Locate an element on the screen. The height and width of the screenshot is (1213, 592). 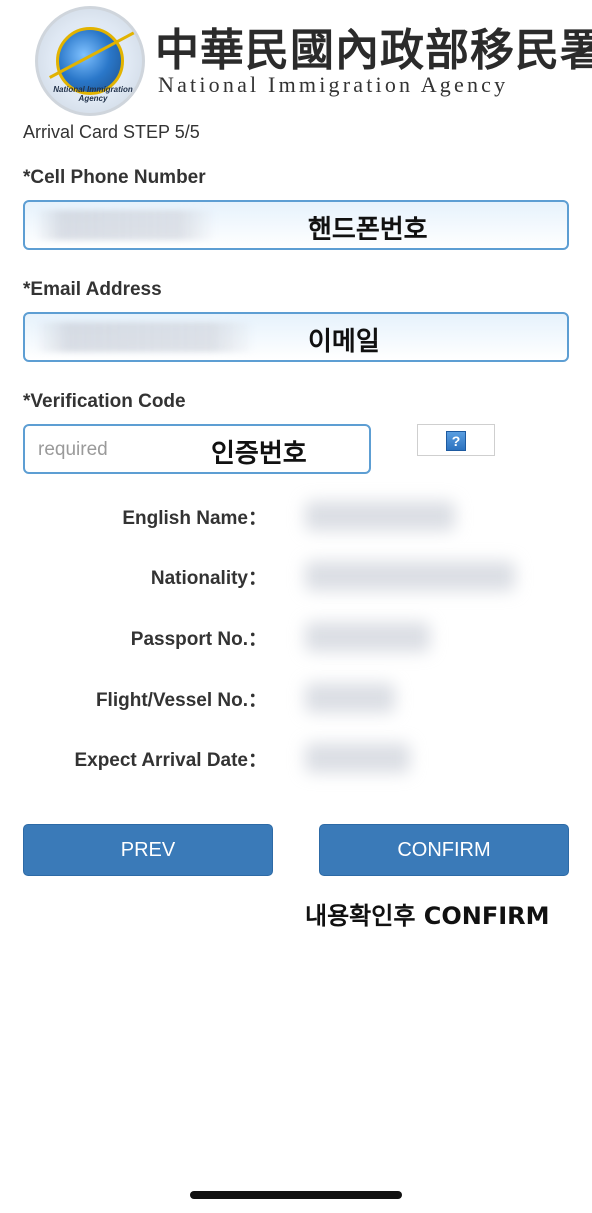
phone-label: *Cell Phone Number is located at coordinates (114, 177).